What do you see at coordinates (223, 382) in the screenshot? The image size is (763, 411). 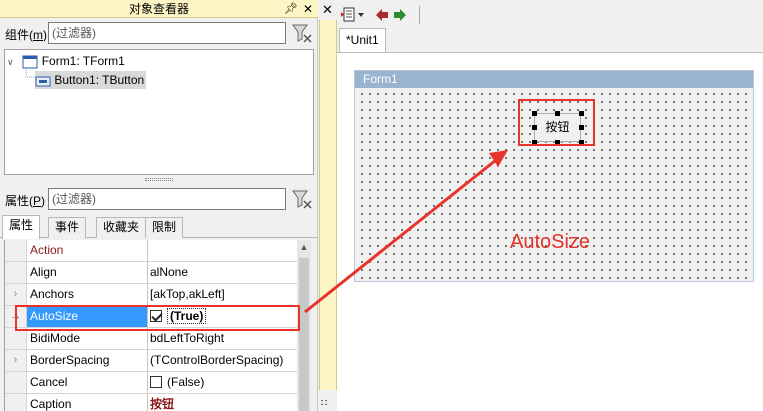 I see `property-value: (False)` at bounding box center [223, 382].